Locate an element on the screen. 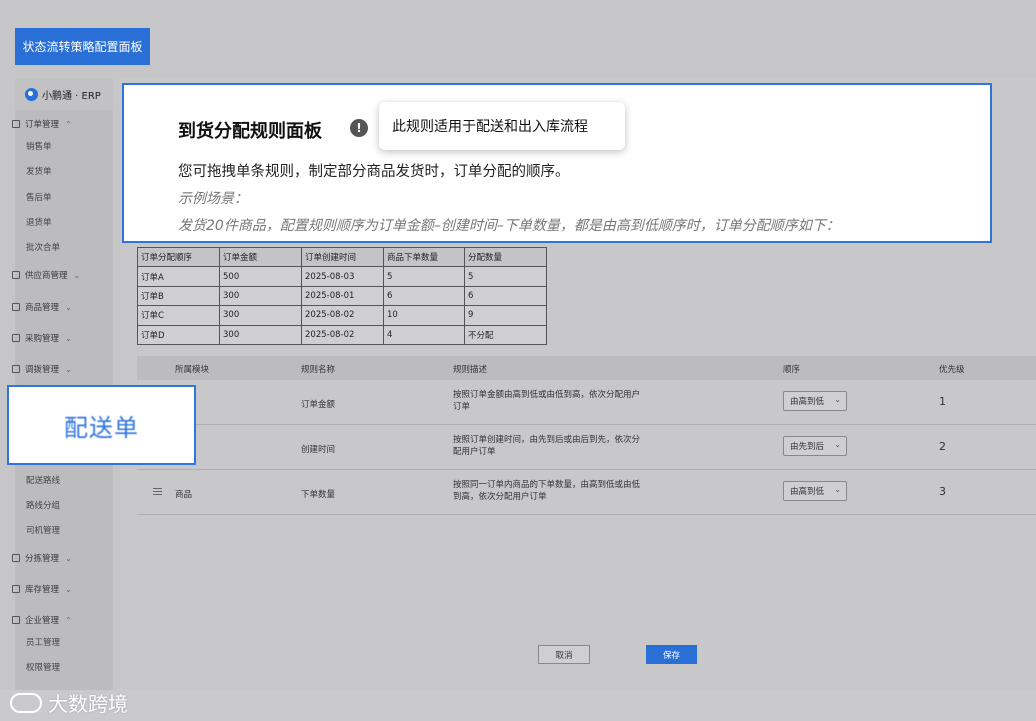 The image size is (1036, 721). table-cell: 2025-08-01 is located at coordinates (342, 296).